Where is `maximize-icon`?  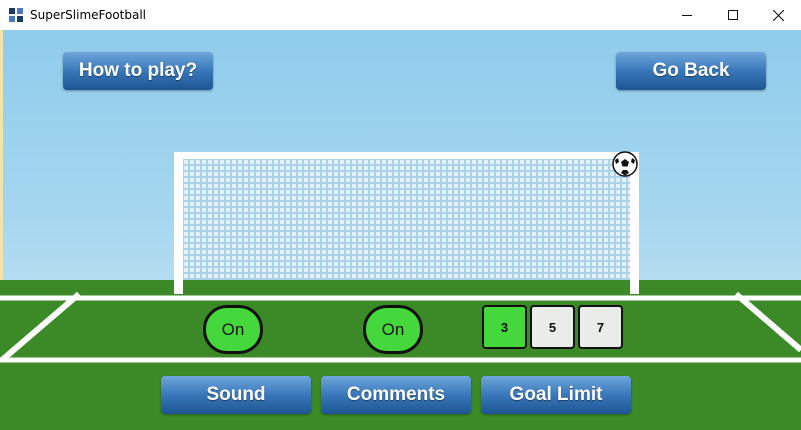 maximize-icon is located at coordinates (733, 15).